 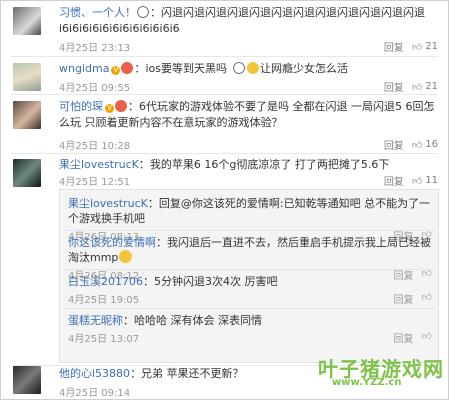 What do you see at coordinates (112, 242) in the screenshot?
I see `reply-username: 你这该死的爱情啊` at bounding box center [112, 242].